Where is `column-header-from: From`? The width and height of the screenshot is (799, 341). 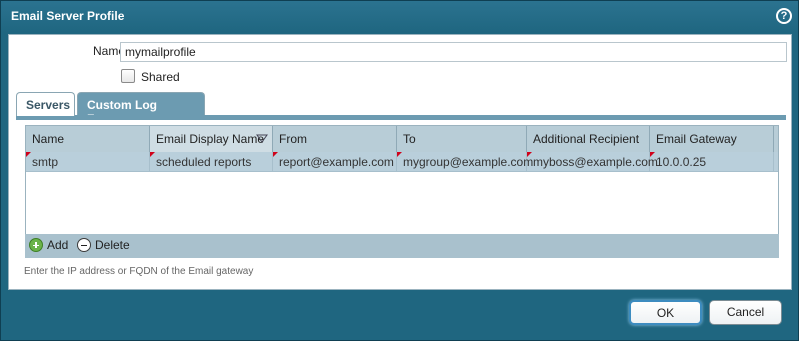 column-header-from: From is located at coordinates (335, 139).